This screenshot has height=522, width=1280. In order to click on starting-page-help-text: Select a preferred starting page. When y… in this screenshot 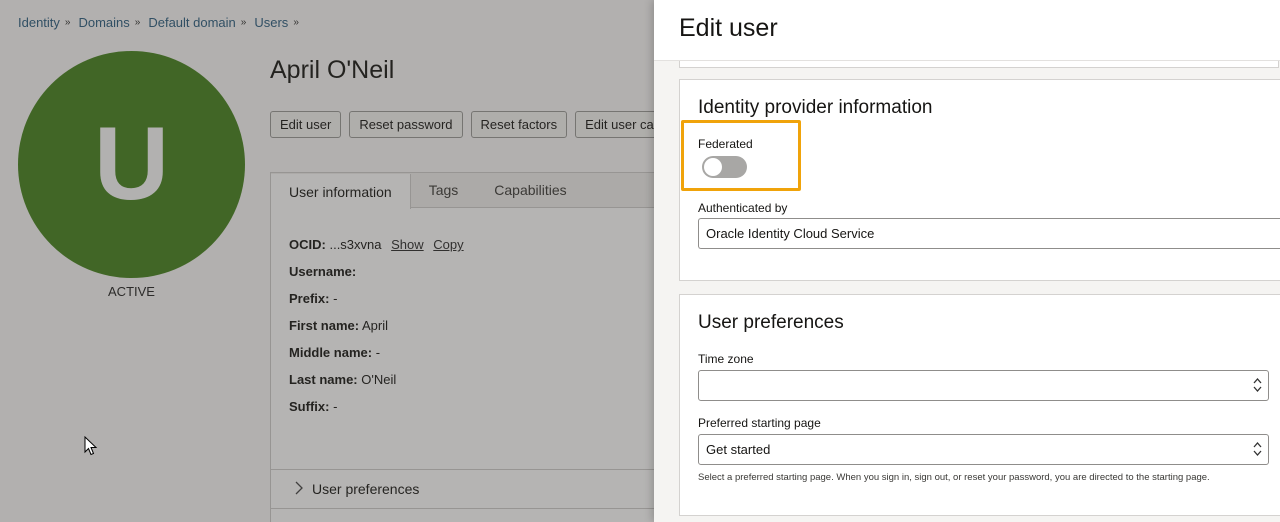, I will do `click(954, 477)`.